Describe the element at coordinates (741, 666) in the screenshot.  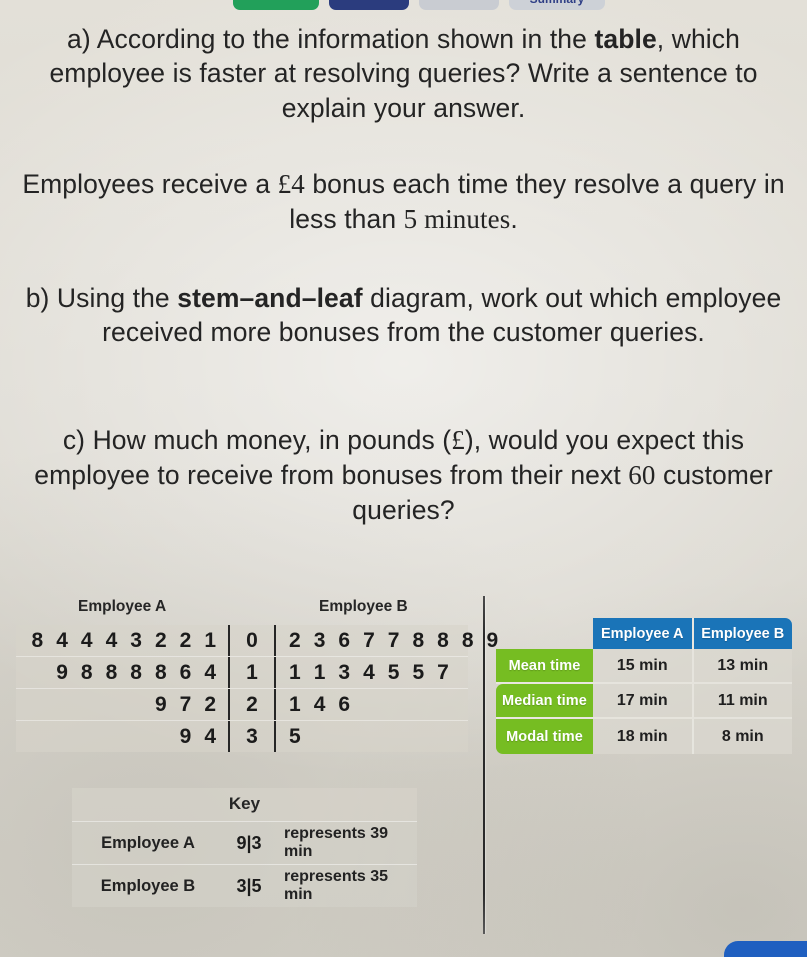
I see `summary-table-cell: 13 min` at that location.